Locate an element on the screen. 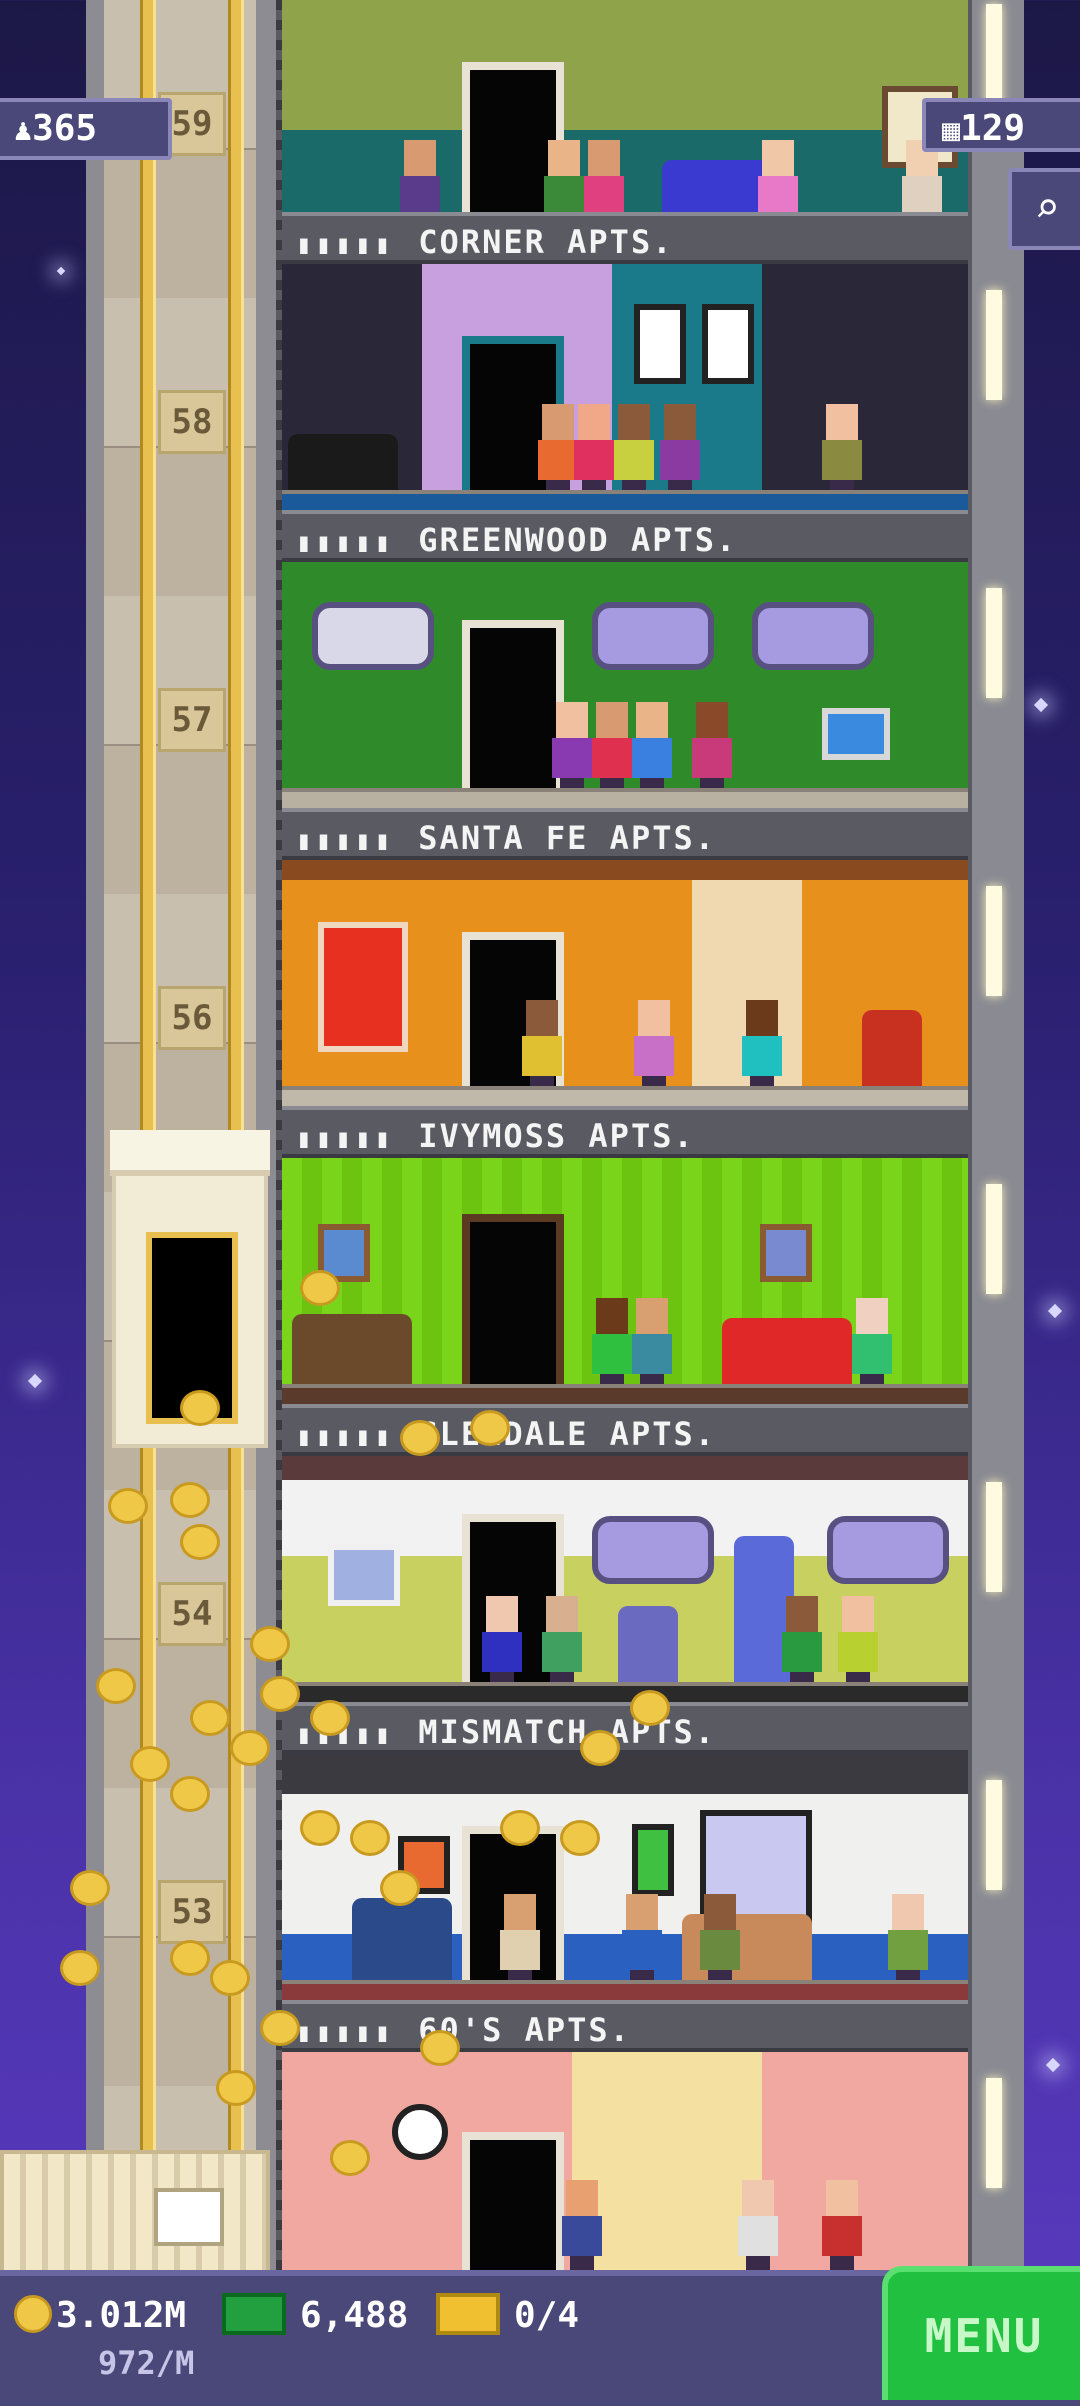 Image resolution: width=1080 pixels, height=2406 pixels. floor-label-60s-apts: ▮▮▮▮▮ 60'S APTS. is located at coordinates (625, 2026).